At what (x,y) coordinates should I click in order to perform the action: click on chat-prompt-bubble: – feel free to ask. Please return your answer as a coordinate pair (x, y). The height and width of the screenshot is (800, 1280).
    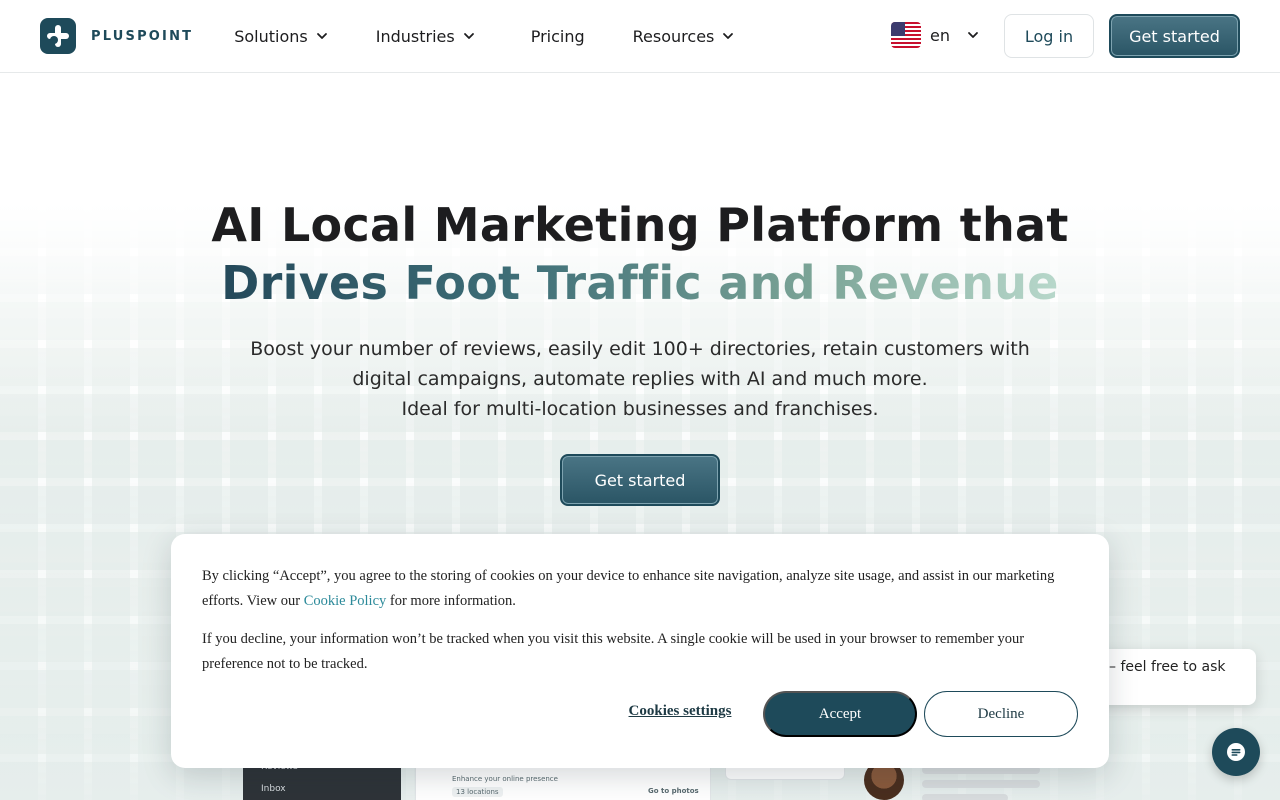
    Looking at the image, I should click on (1173, 677).